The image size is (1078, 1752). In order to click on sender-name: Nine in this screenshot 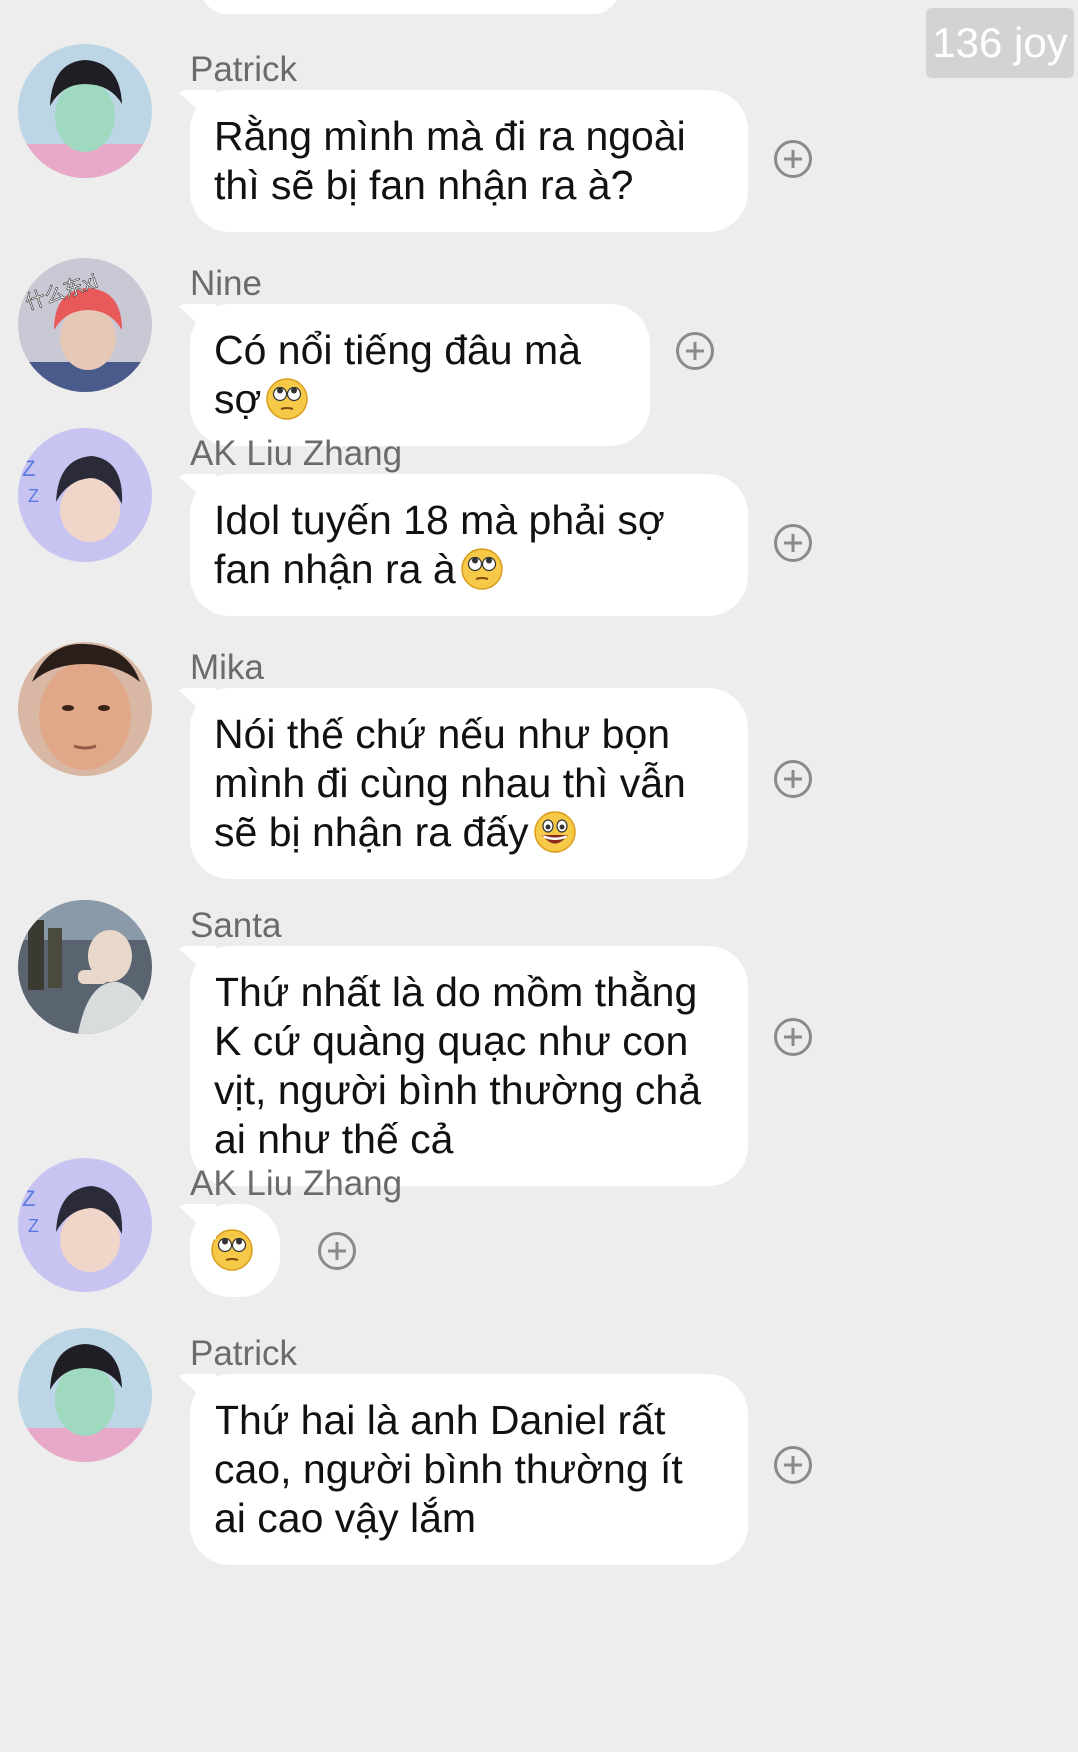, I will do `click(226, 283)`.